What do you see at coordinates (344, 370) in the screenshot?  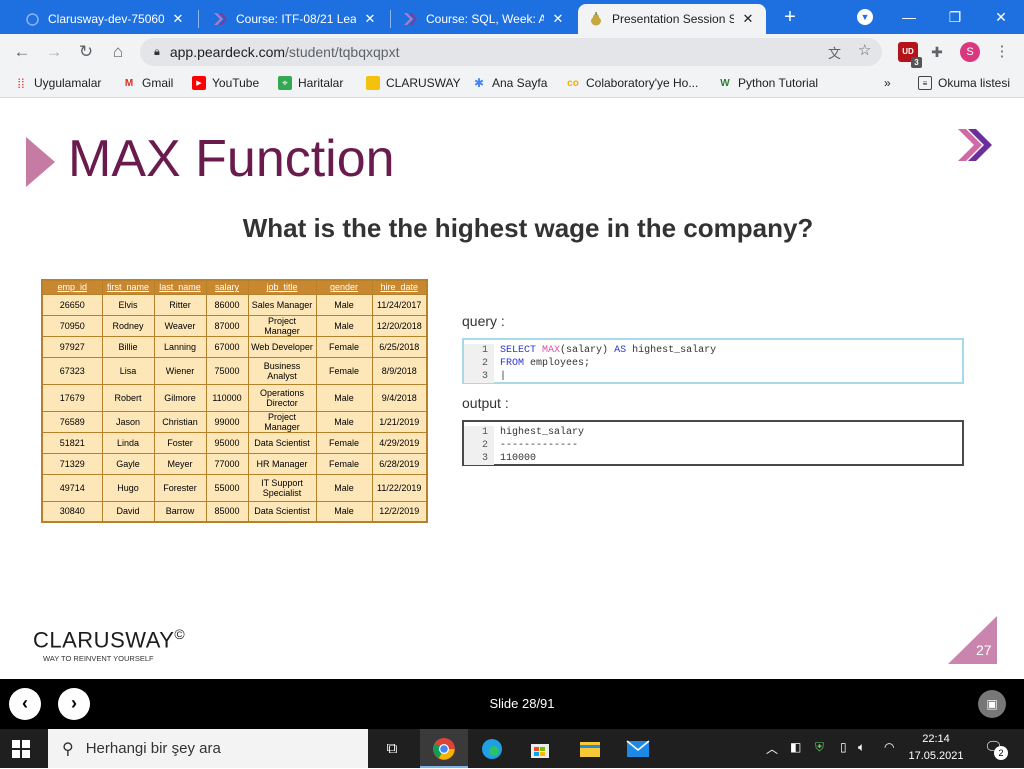 I see `table-cell: Female` at bounding box center [344, 370].